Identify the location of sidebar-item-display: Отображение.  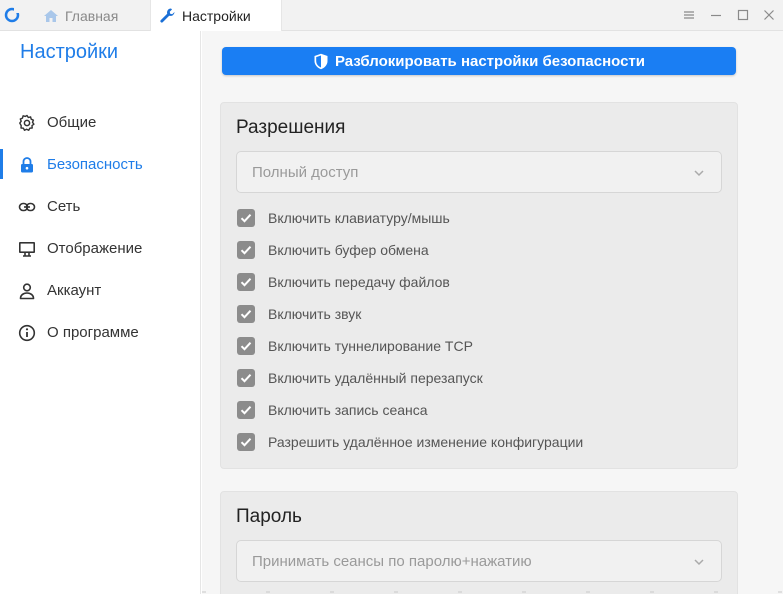
(100, 249).